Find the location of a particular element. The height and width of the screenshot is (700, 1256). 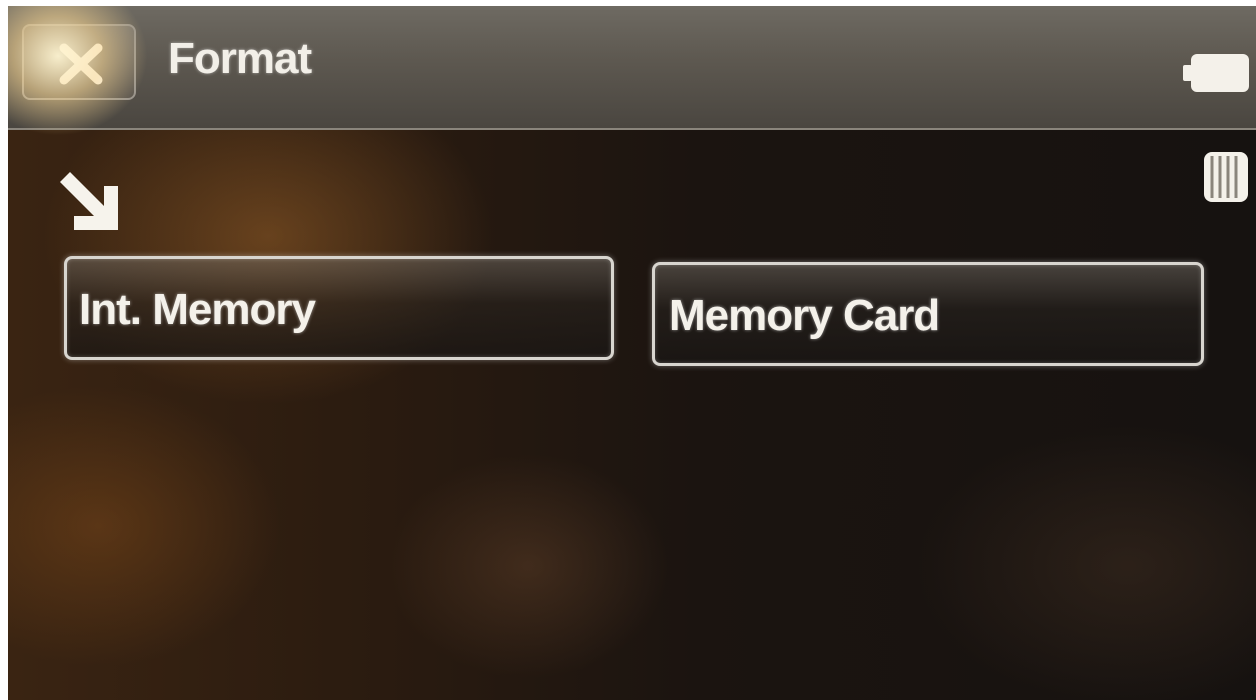

memory-card-icon is located at coordinates (1226, 177).